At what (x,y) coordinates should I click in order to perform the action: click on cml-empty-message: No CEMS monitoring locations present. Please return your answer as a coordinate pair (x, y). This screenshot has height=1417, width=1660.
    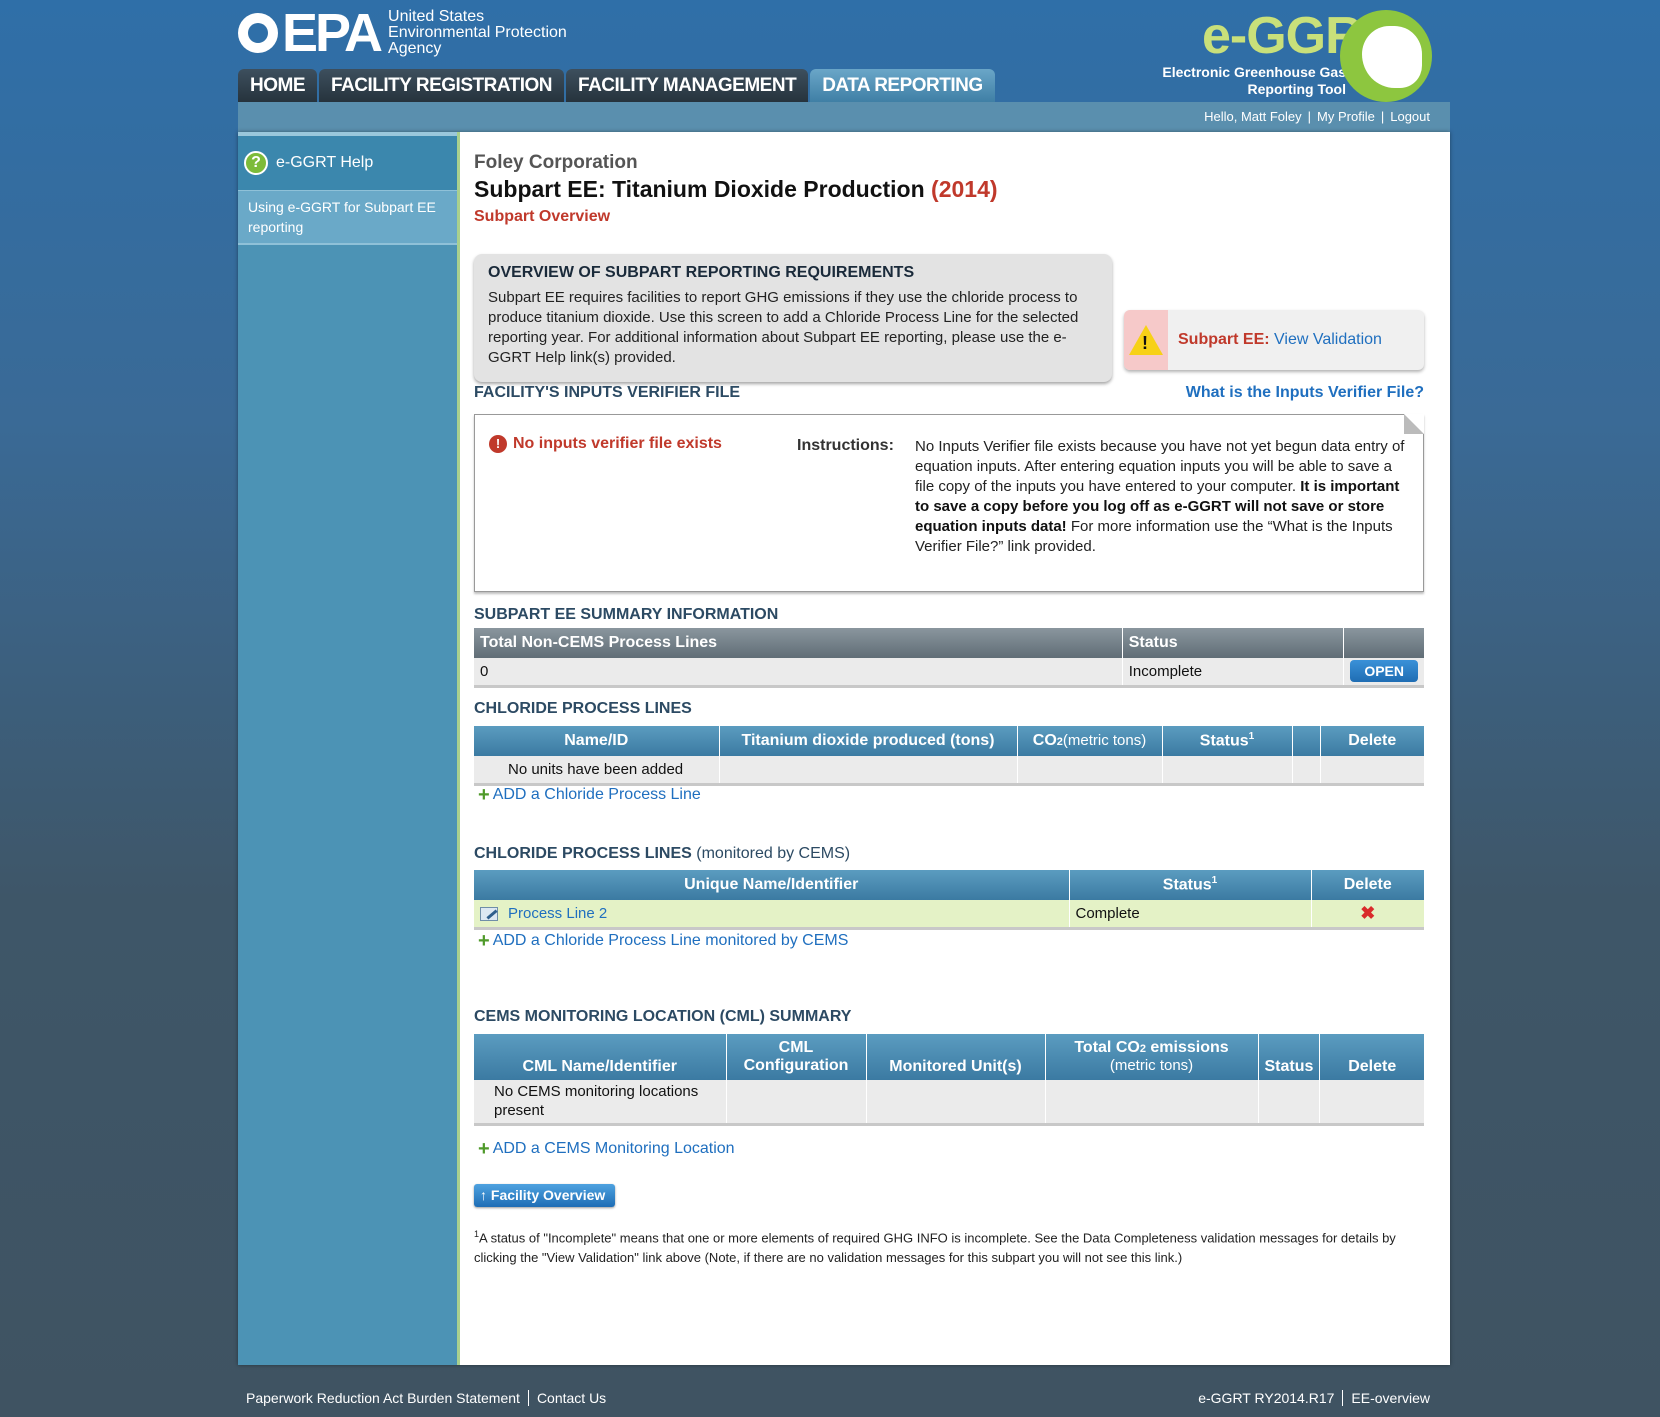
    Looking at the image, I should click on (600, 1103).